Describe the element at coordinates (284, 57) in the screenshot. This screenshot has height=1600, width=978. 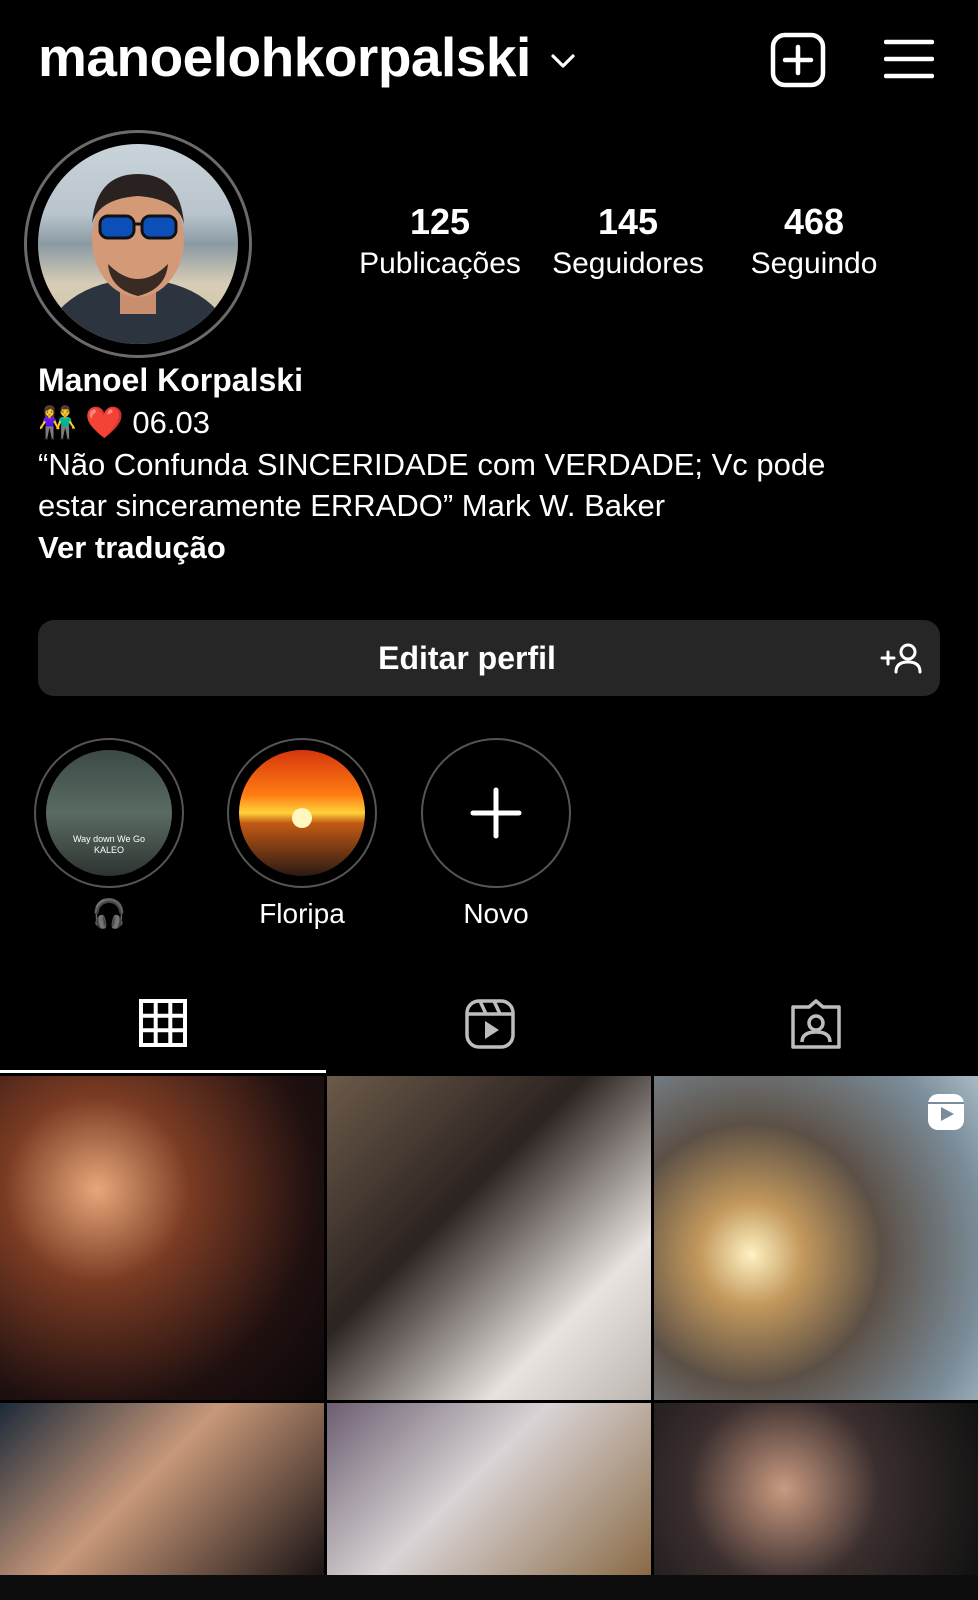
I see `username-switcher: manoelohkorpalski` at that location.